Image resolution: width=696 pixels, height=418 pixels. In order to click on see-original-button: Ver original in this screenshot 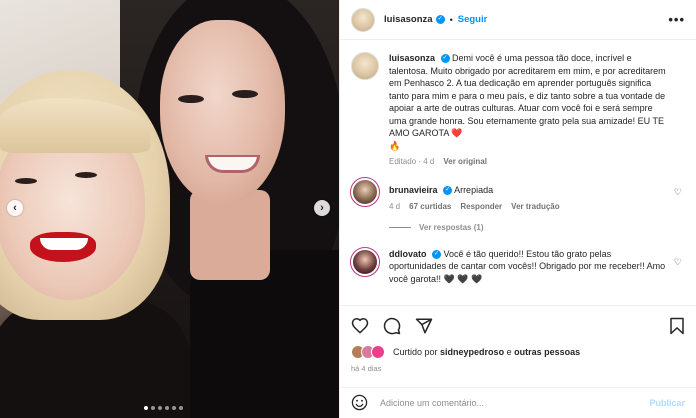, I will do `click(465, 161)`.